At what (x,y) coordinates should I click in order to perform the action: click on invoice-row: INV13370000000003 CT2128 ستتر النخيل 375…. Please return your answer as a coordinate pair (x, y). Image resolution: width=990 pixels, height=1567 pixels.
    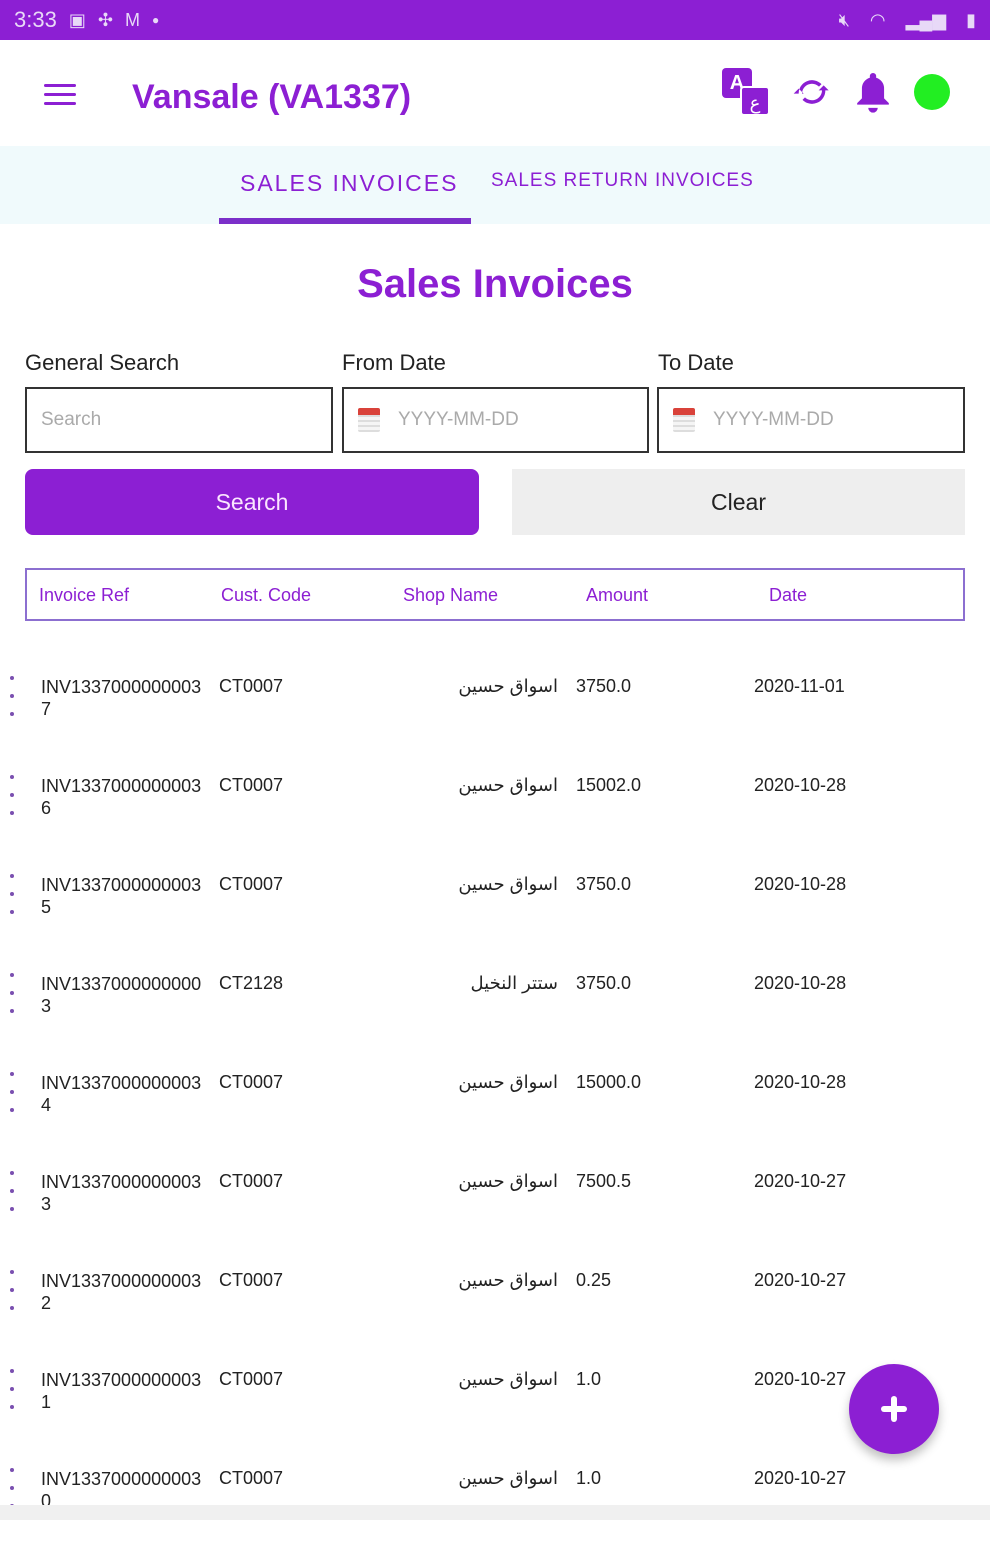
    Looking at the image, I should click on (495, 1022).